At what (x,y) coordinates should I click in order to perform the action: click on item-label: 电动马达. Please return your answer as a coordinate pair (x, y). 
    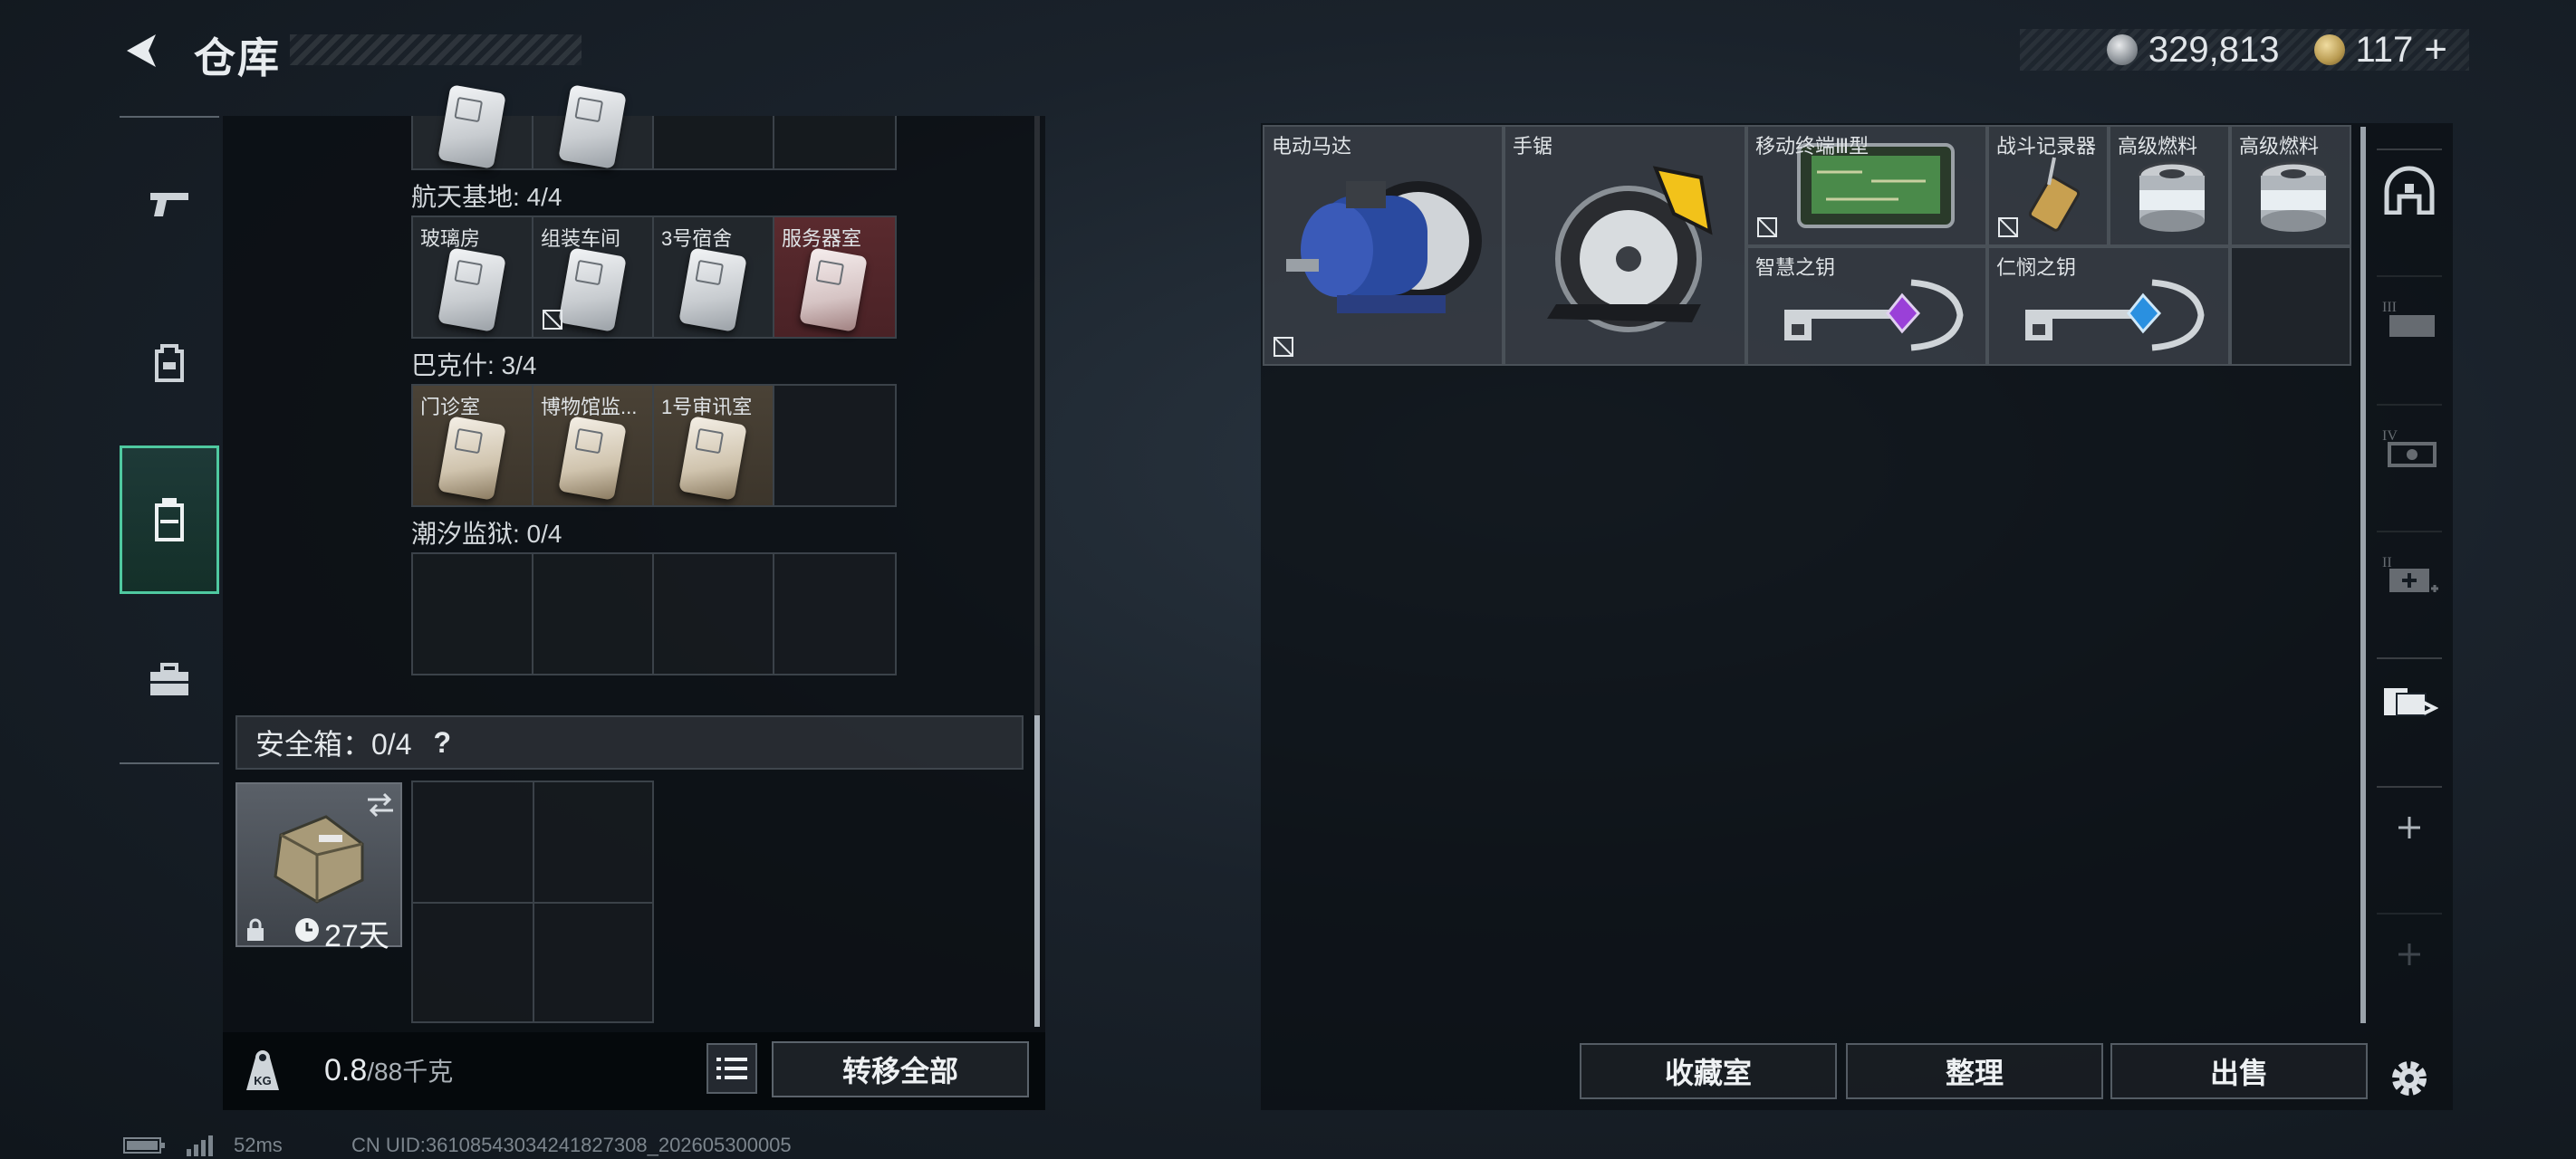
    Looking at the image, I should click on (1312, 146).